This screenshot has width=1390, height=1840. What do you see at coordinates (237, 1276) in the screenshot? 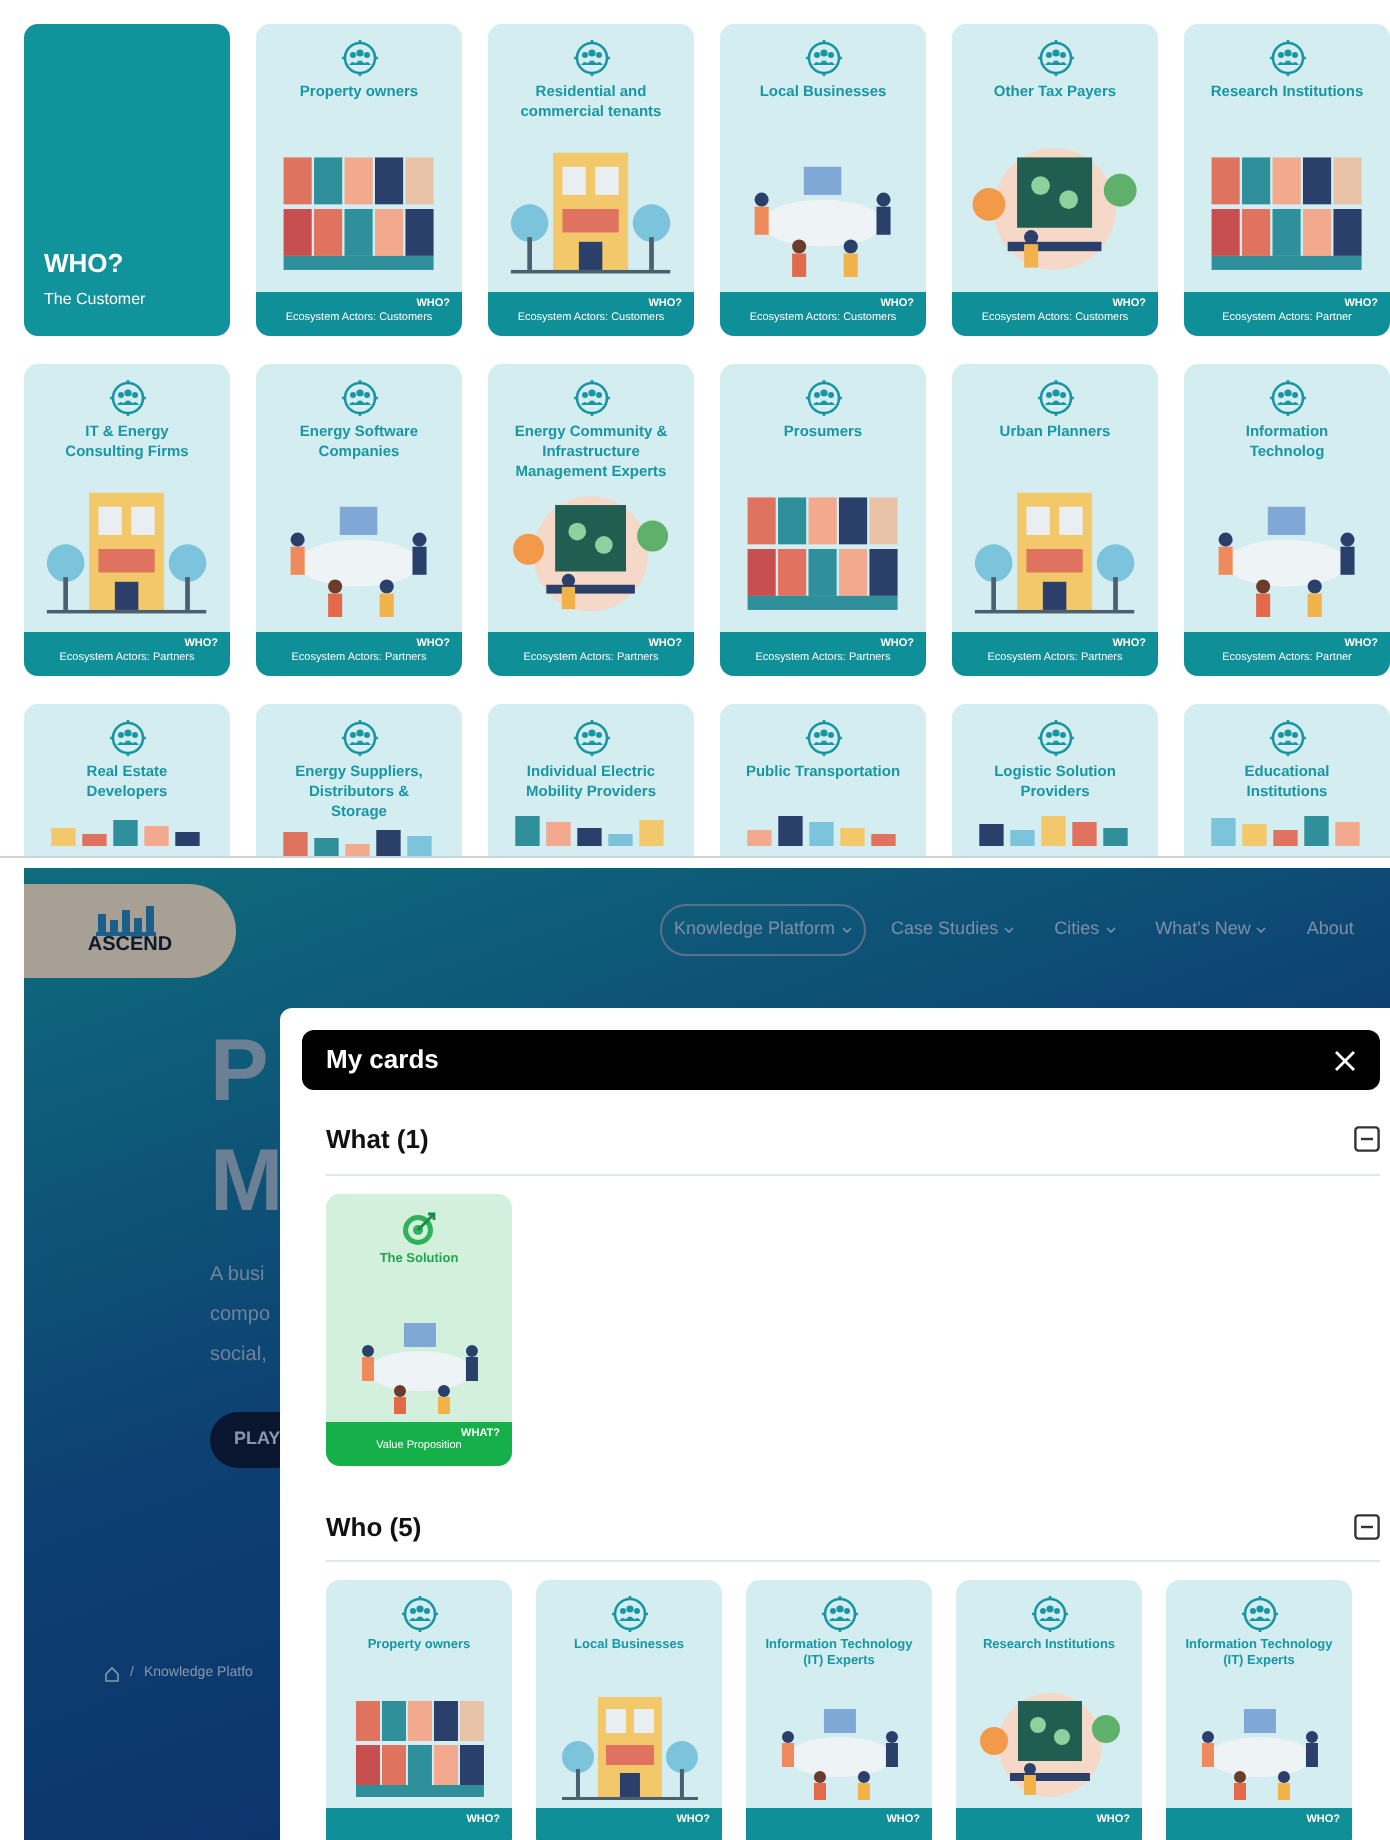
I see `hero-text: A busi` at bounding box center [237, 1276].